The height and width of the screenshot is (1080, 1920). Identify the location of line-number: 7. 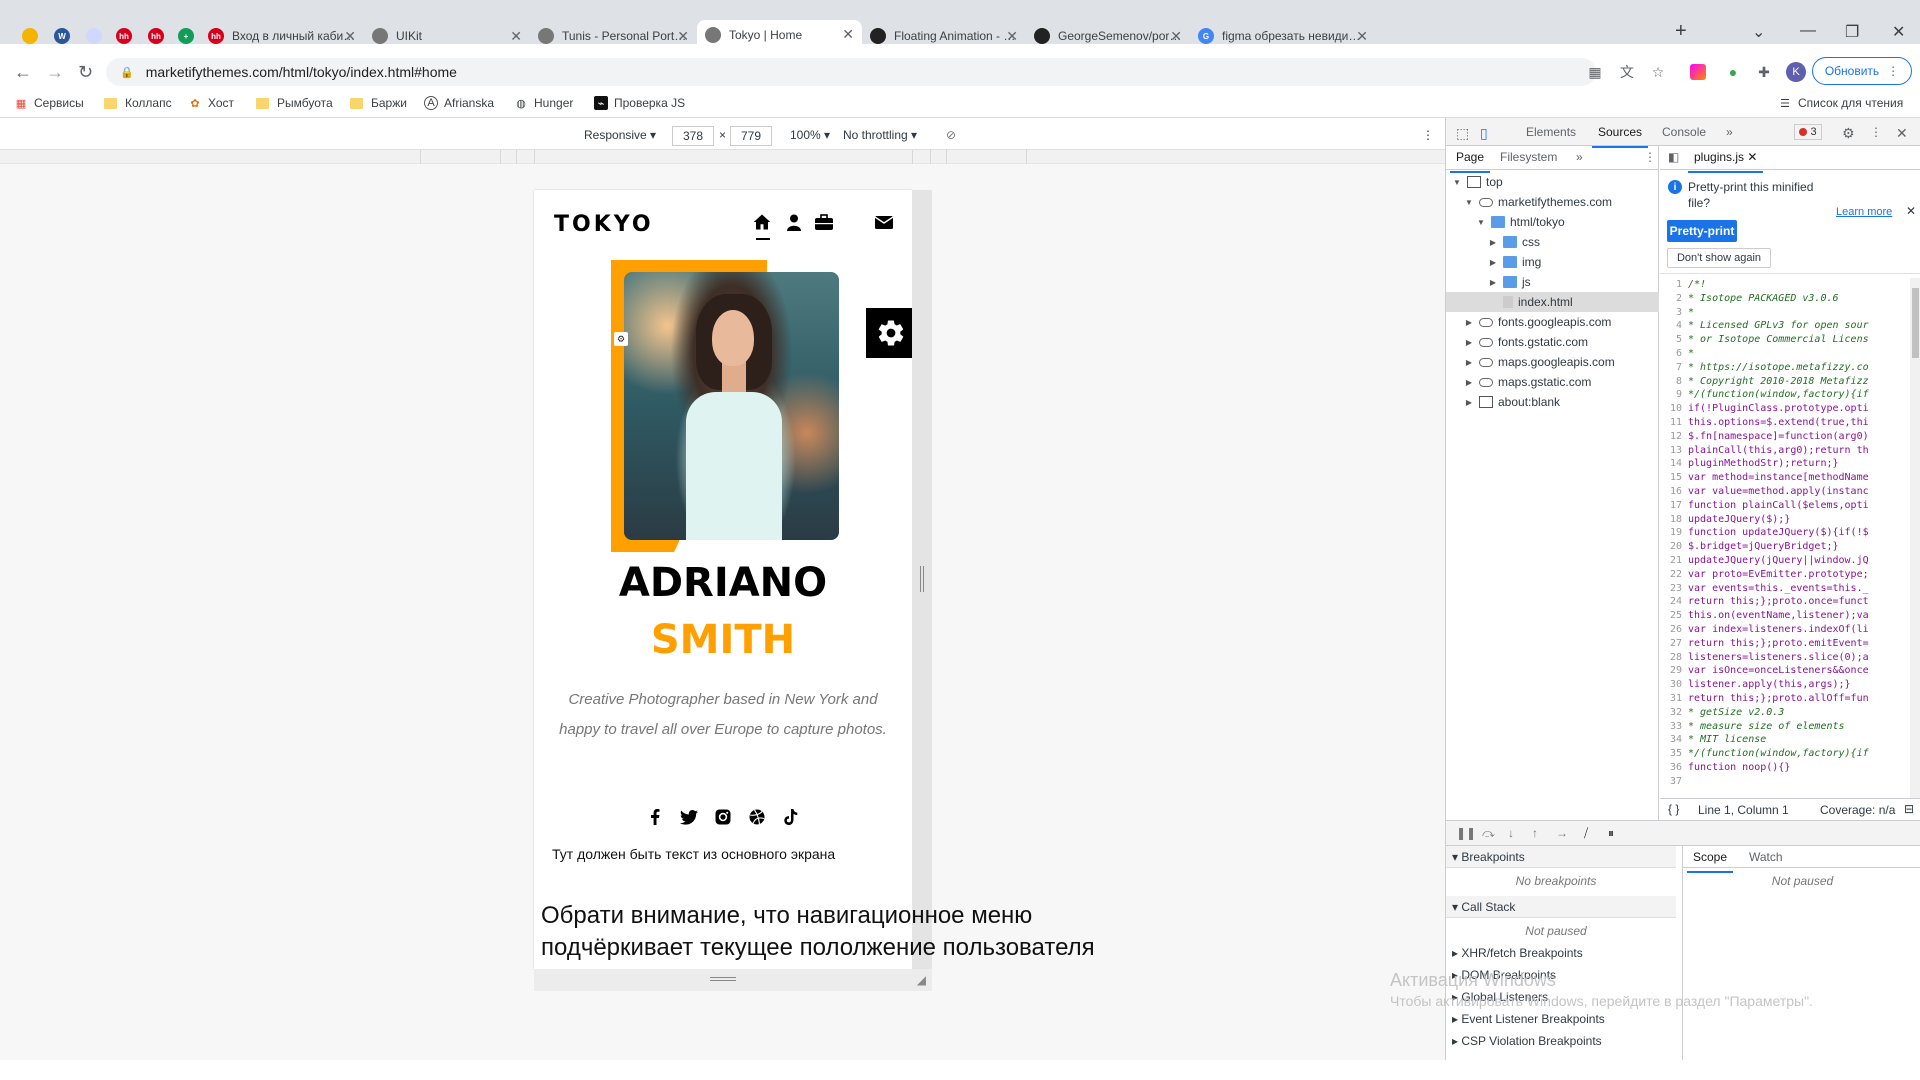
(1674, 368).